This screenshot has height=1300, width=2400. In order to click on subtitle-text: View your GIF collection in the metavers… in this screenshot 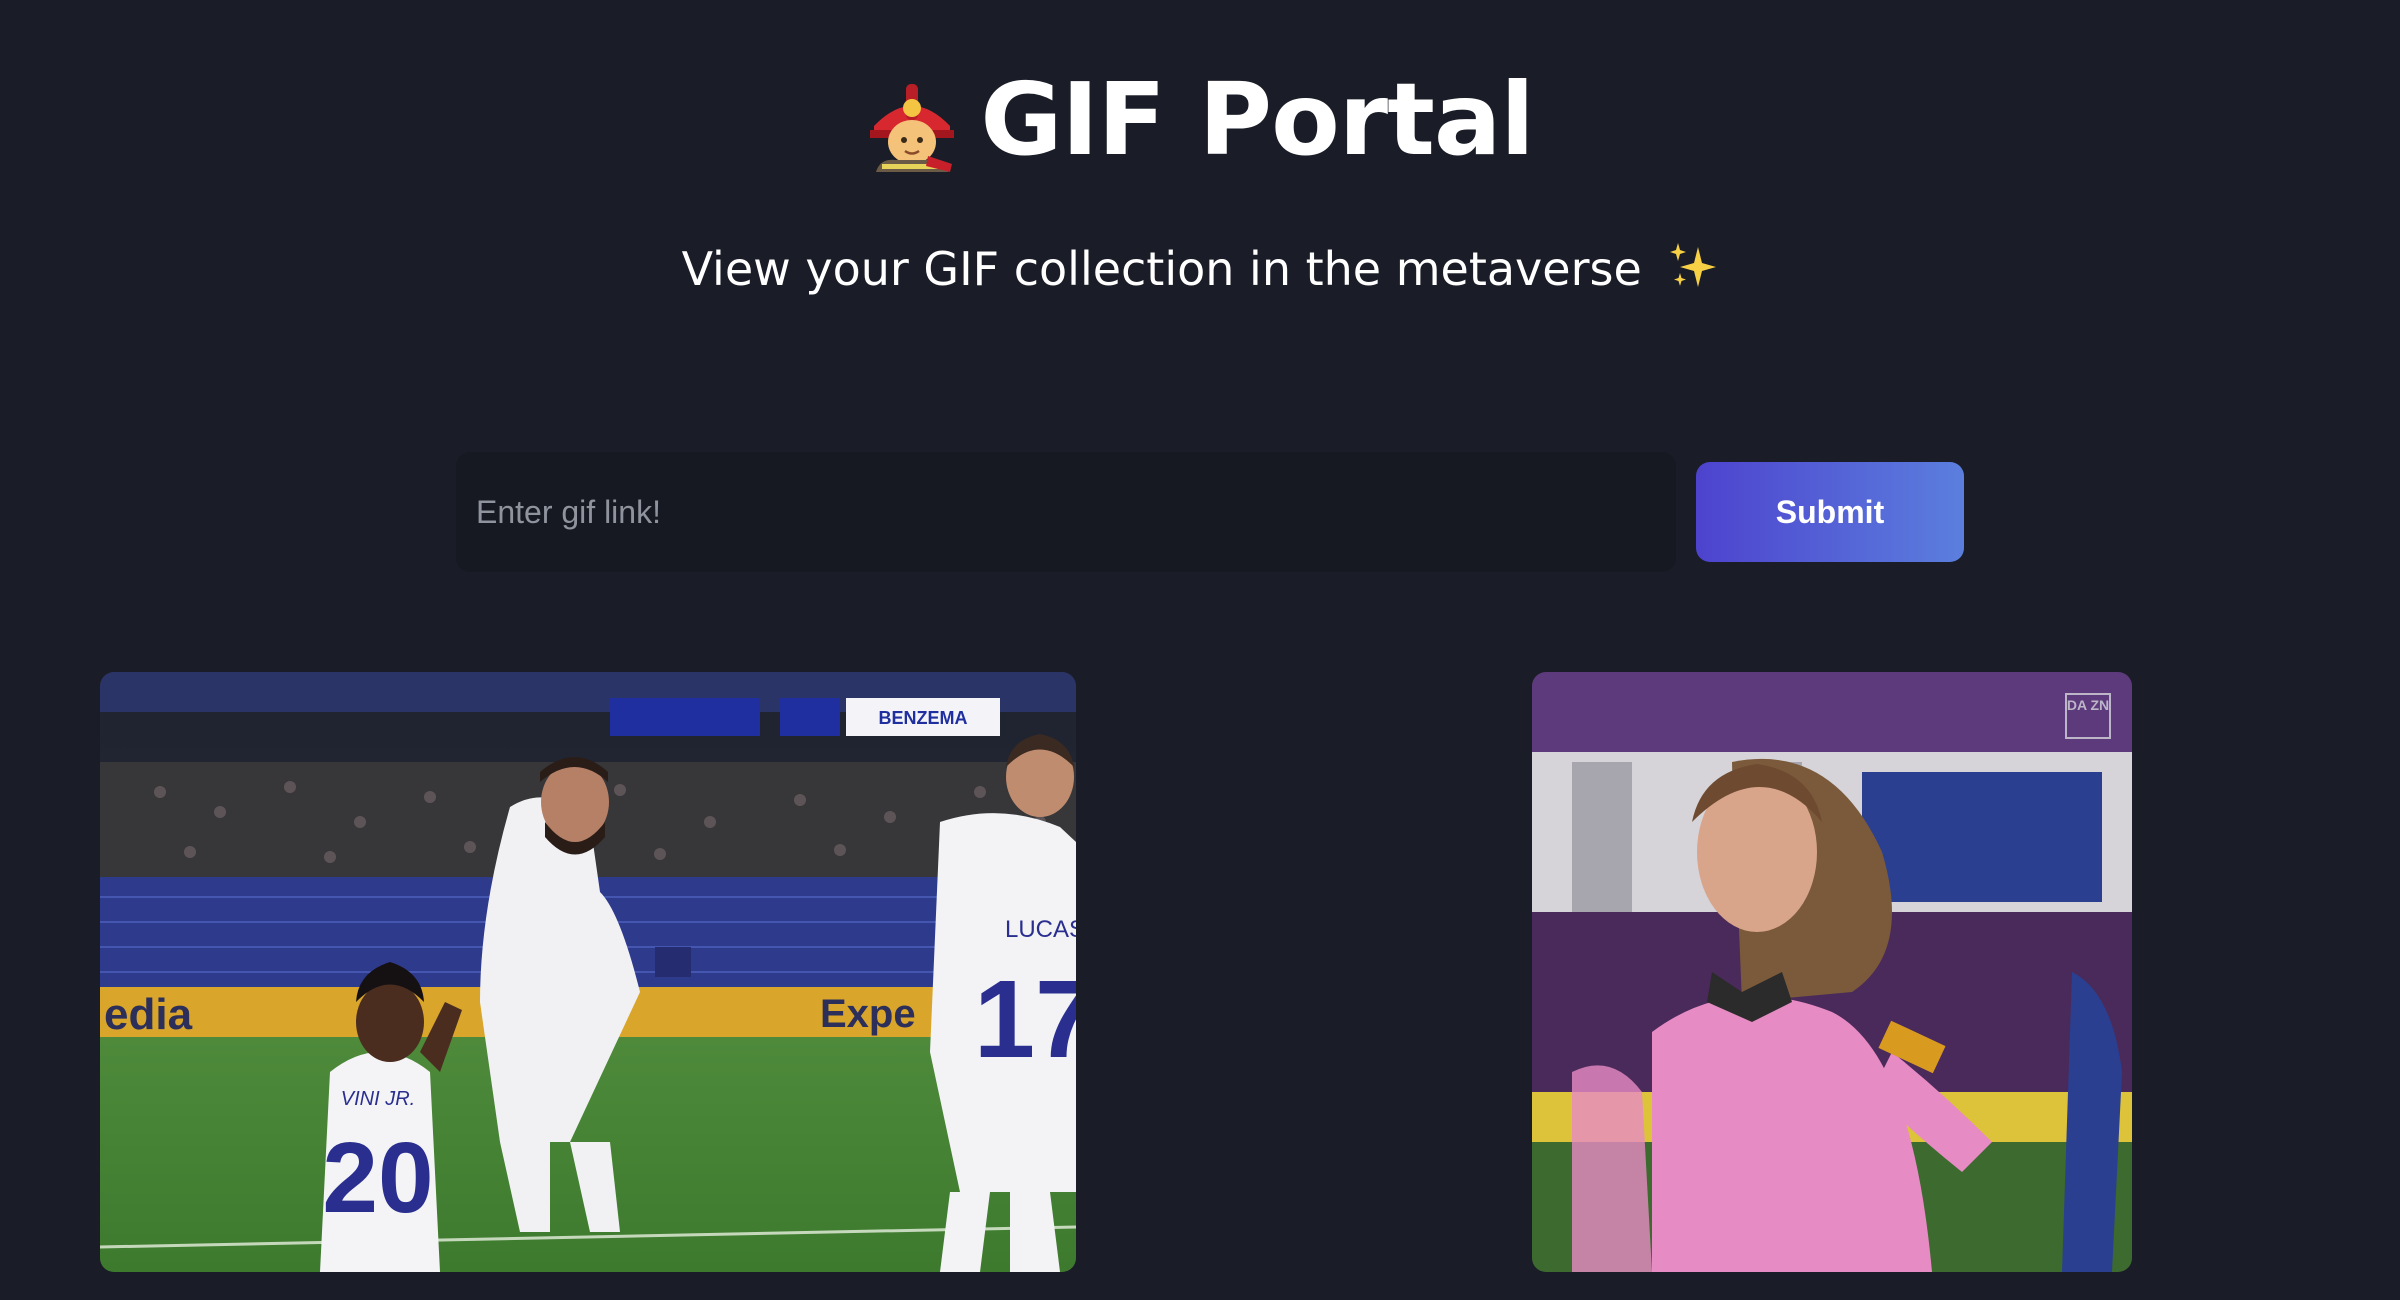, I will do `click(1161, 269)`.